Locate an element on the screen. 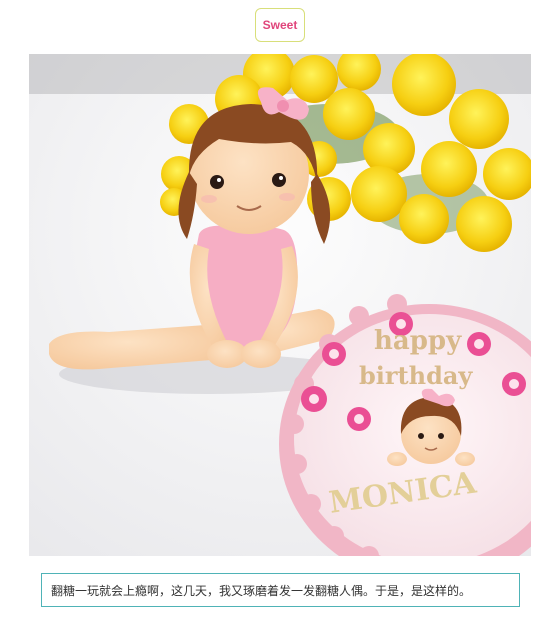 Image resolution: width=560 pixels, height=617 pixels. caption-box: 翻糖一玩就会上瘾啊，这几天，我又琢磨着发一发翻糖人偶。于是，是这样的。 is located at coordinates (280, 590).